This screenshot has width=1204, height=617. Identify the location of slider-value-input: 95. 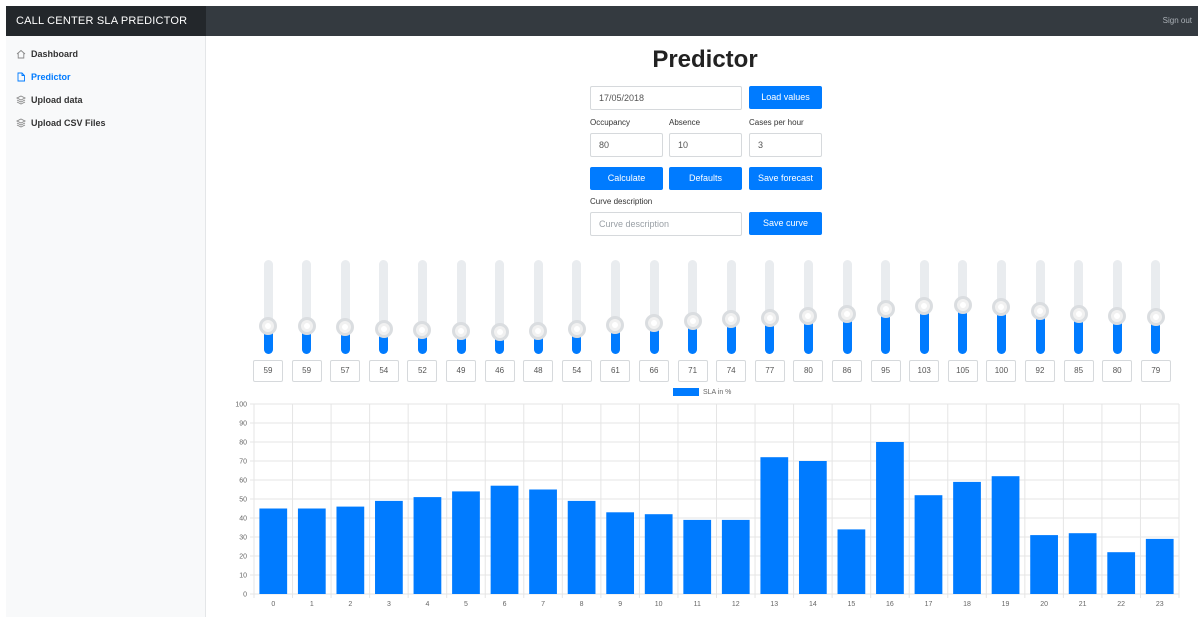
(885, 371).